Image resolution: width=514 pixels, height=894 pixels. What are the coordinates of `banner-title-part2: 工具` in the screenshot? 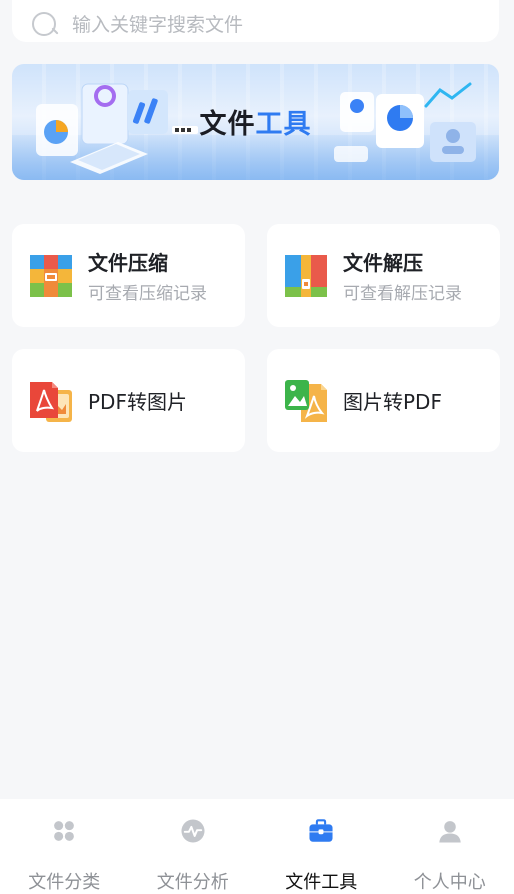 It's located at (283, 124).